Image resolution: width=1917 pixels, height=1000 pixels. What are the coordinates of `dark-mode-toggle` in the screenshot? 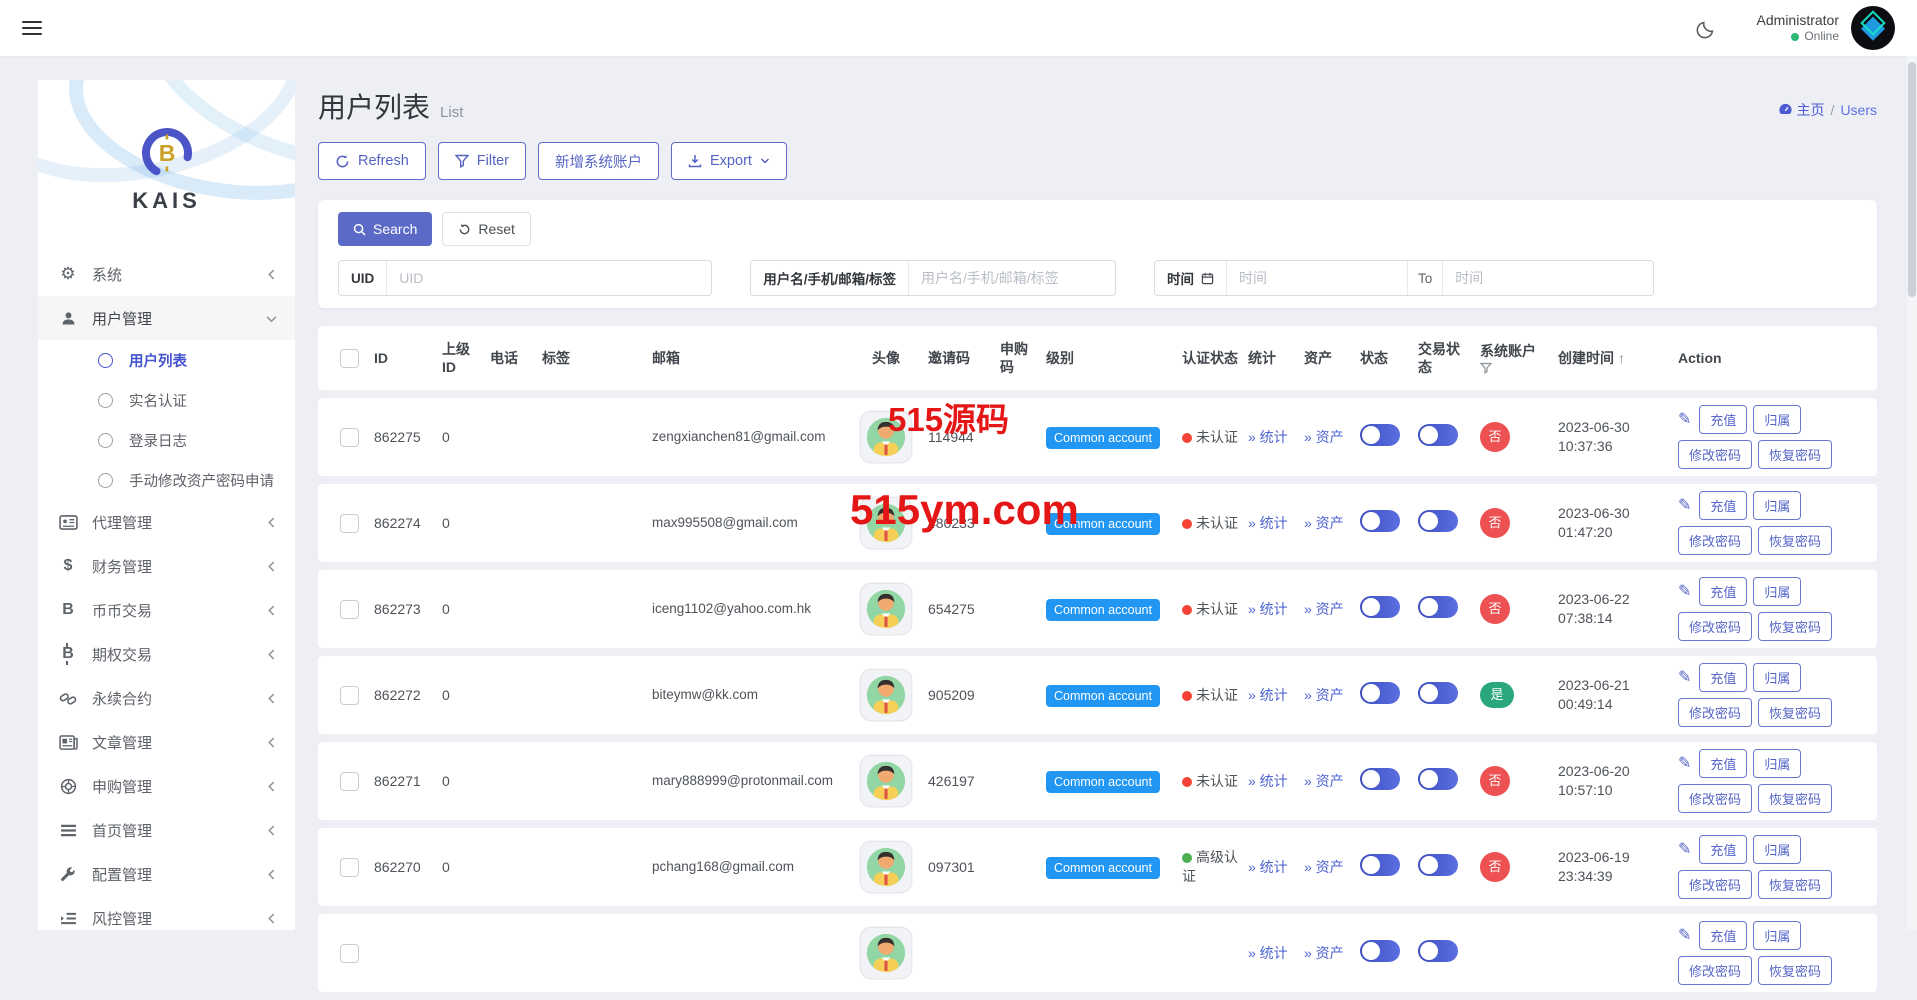 It's located at (1706, 28).